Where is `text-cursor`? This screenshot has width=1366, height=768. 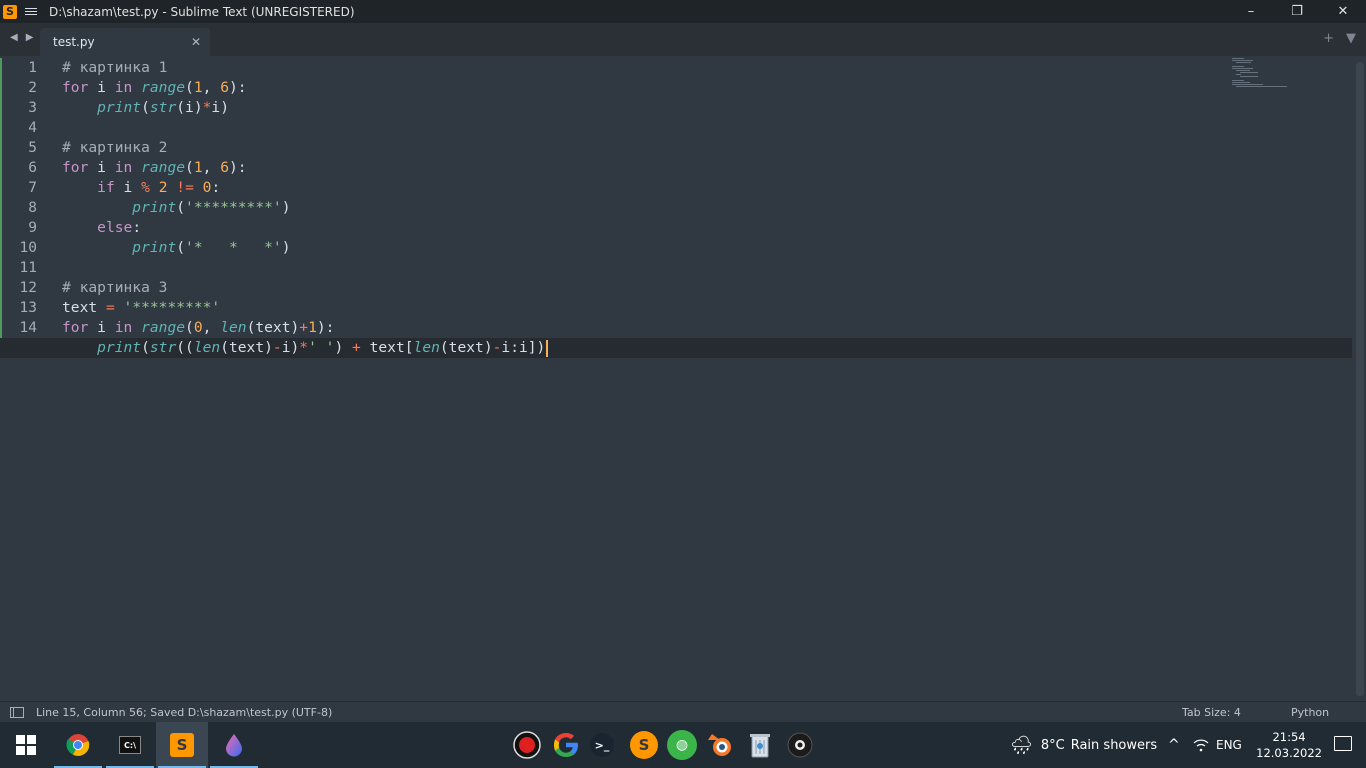 text-cursor is located at coordinates (547, 348).